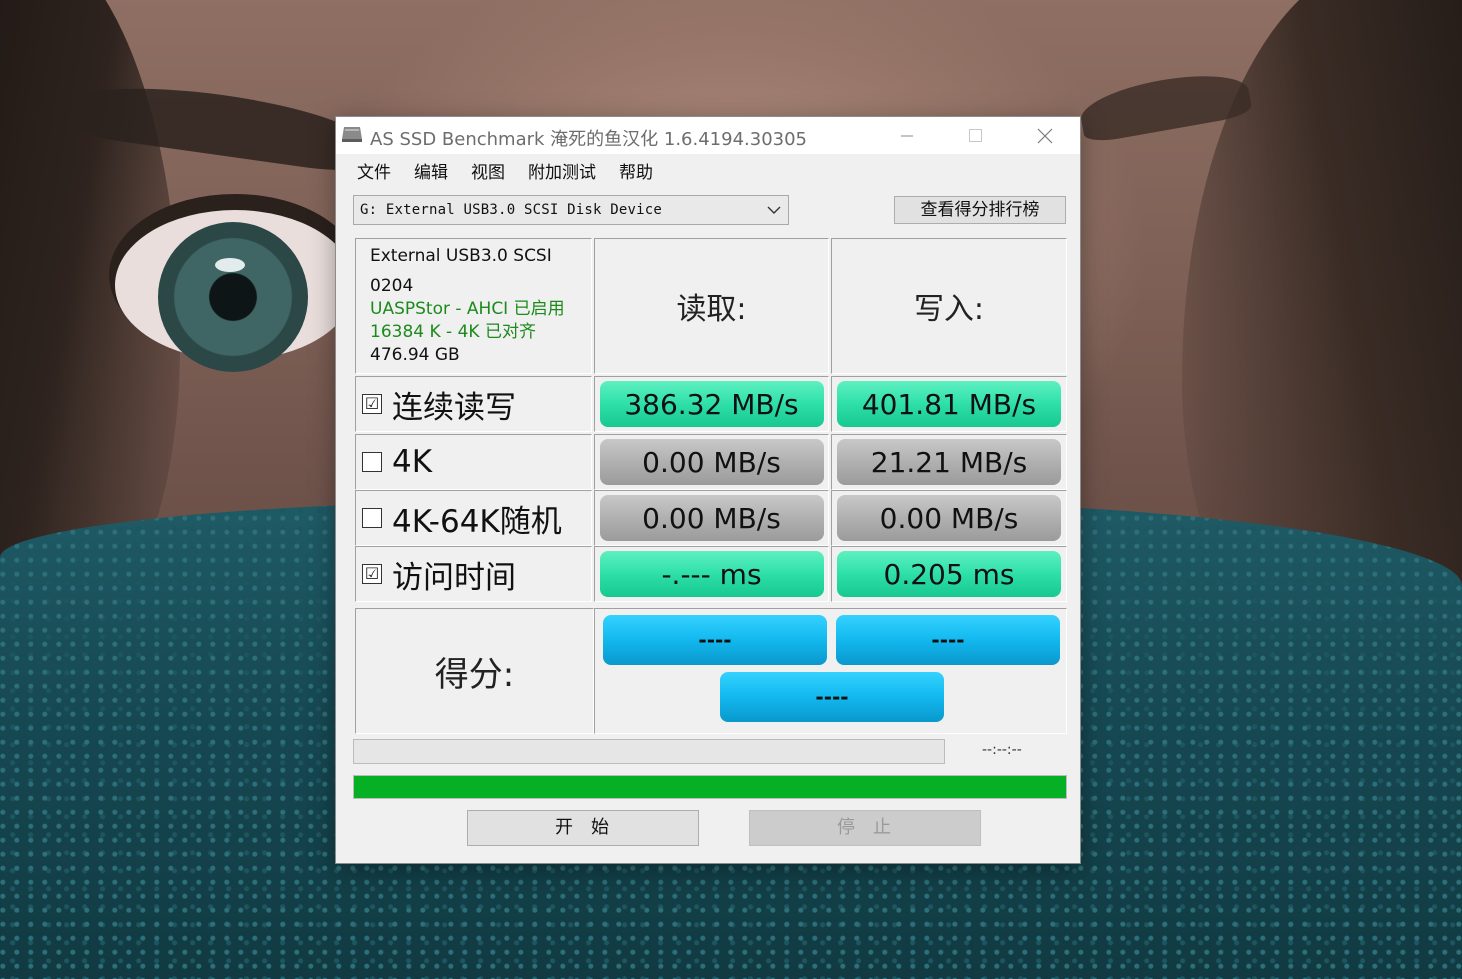  Describe the element at coordinates (583, 828) in the screenshot. I see `start-button: 开始` at that location.